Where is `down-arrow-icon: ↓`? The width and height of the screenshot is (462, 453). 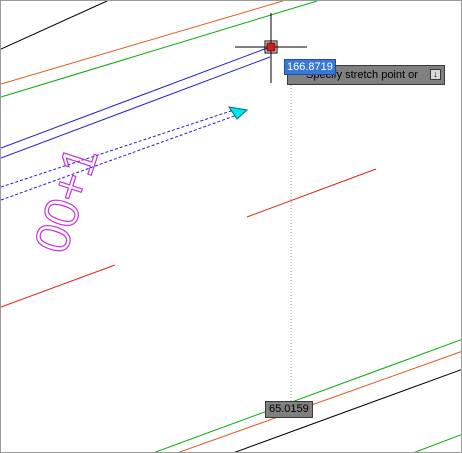
down-arrow-icon: ↓ is located at coordinates (435, 74).